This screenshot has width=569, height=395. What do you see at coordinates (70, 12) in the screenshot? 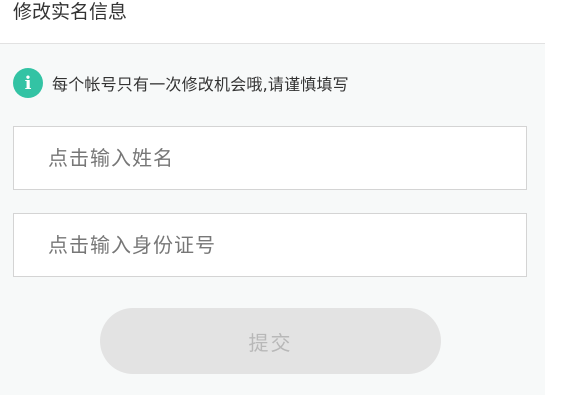
I see `page-title: 修改实名信息` at bounding box center [70, 12].